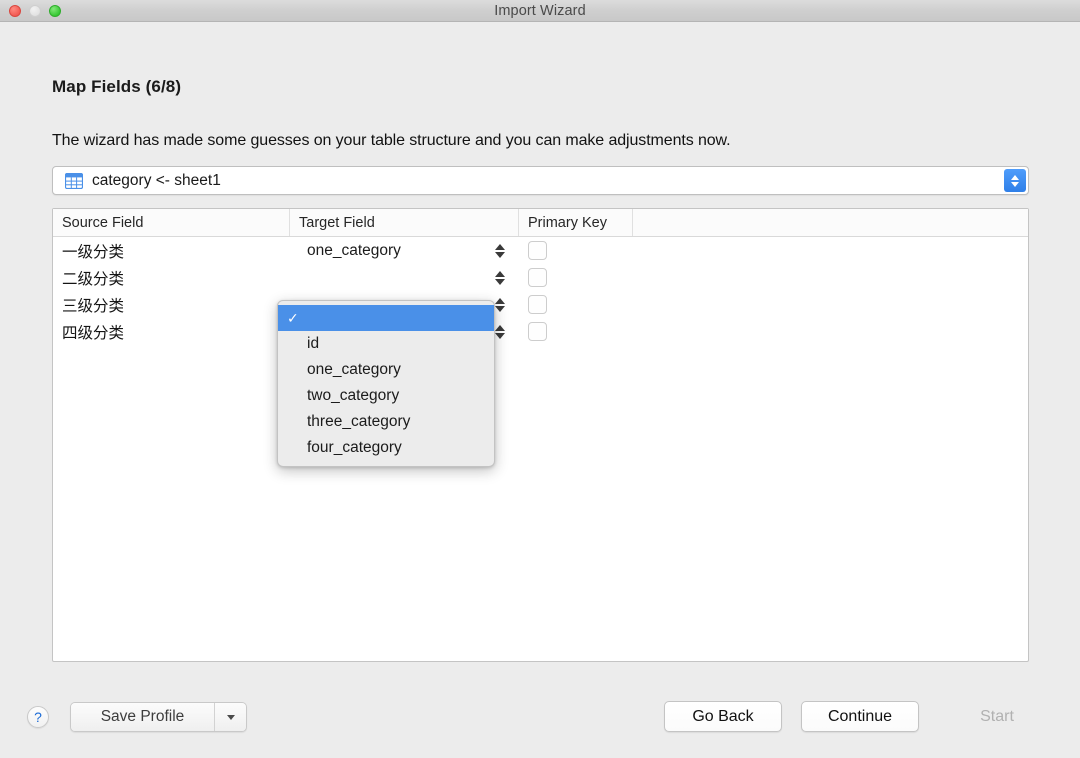 This screenshot has height=758, width=1080. Describe the element at coordinates (293, 318) in the screenshot. I see `checkmark-icon: ✓` at that location.